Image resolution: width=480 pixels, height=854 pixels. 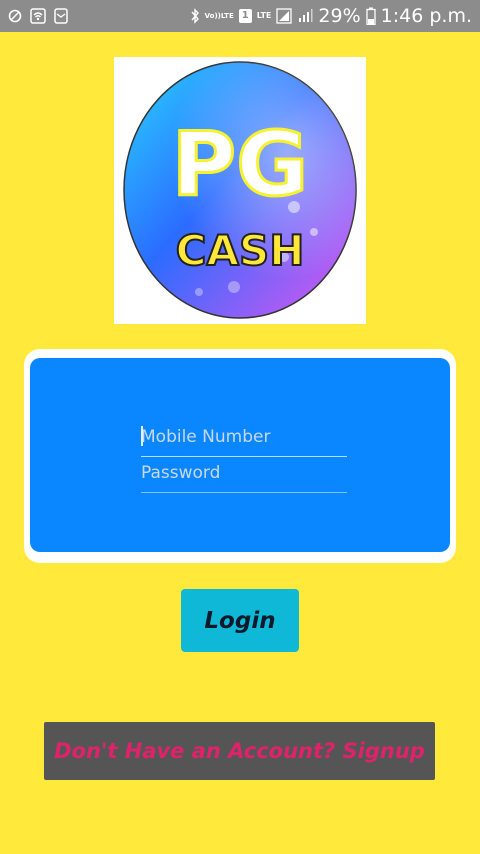 What do you see at coordinates (227, 15) in the screenshot?
I see `volte-bottom: LTE` at bounding box center [227, 15].